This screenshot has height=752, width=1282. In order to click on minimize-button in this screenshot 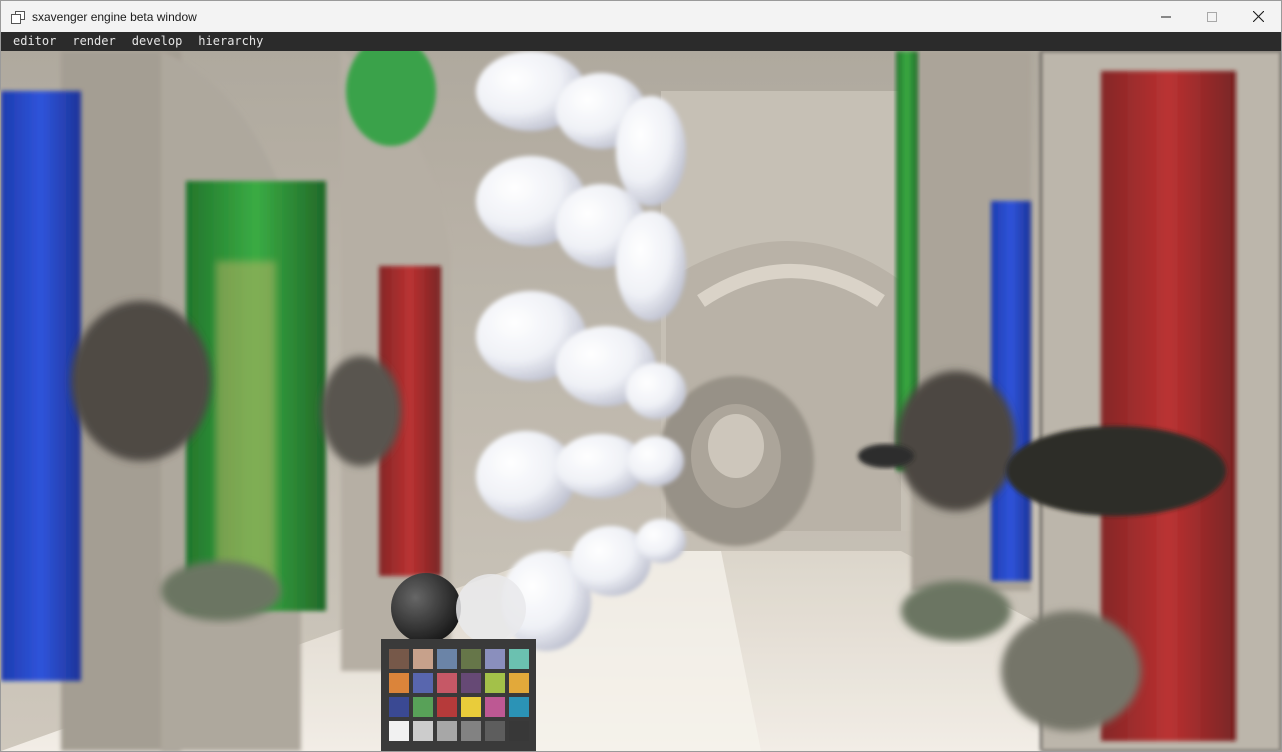, I will do `click(1166, 16)`.